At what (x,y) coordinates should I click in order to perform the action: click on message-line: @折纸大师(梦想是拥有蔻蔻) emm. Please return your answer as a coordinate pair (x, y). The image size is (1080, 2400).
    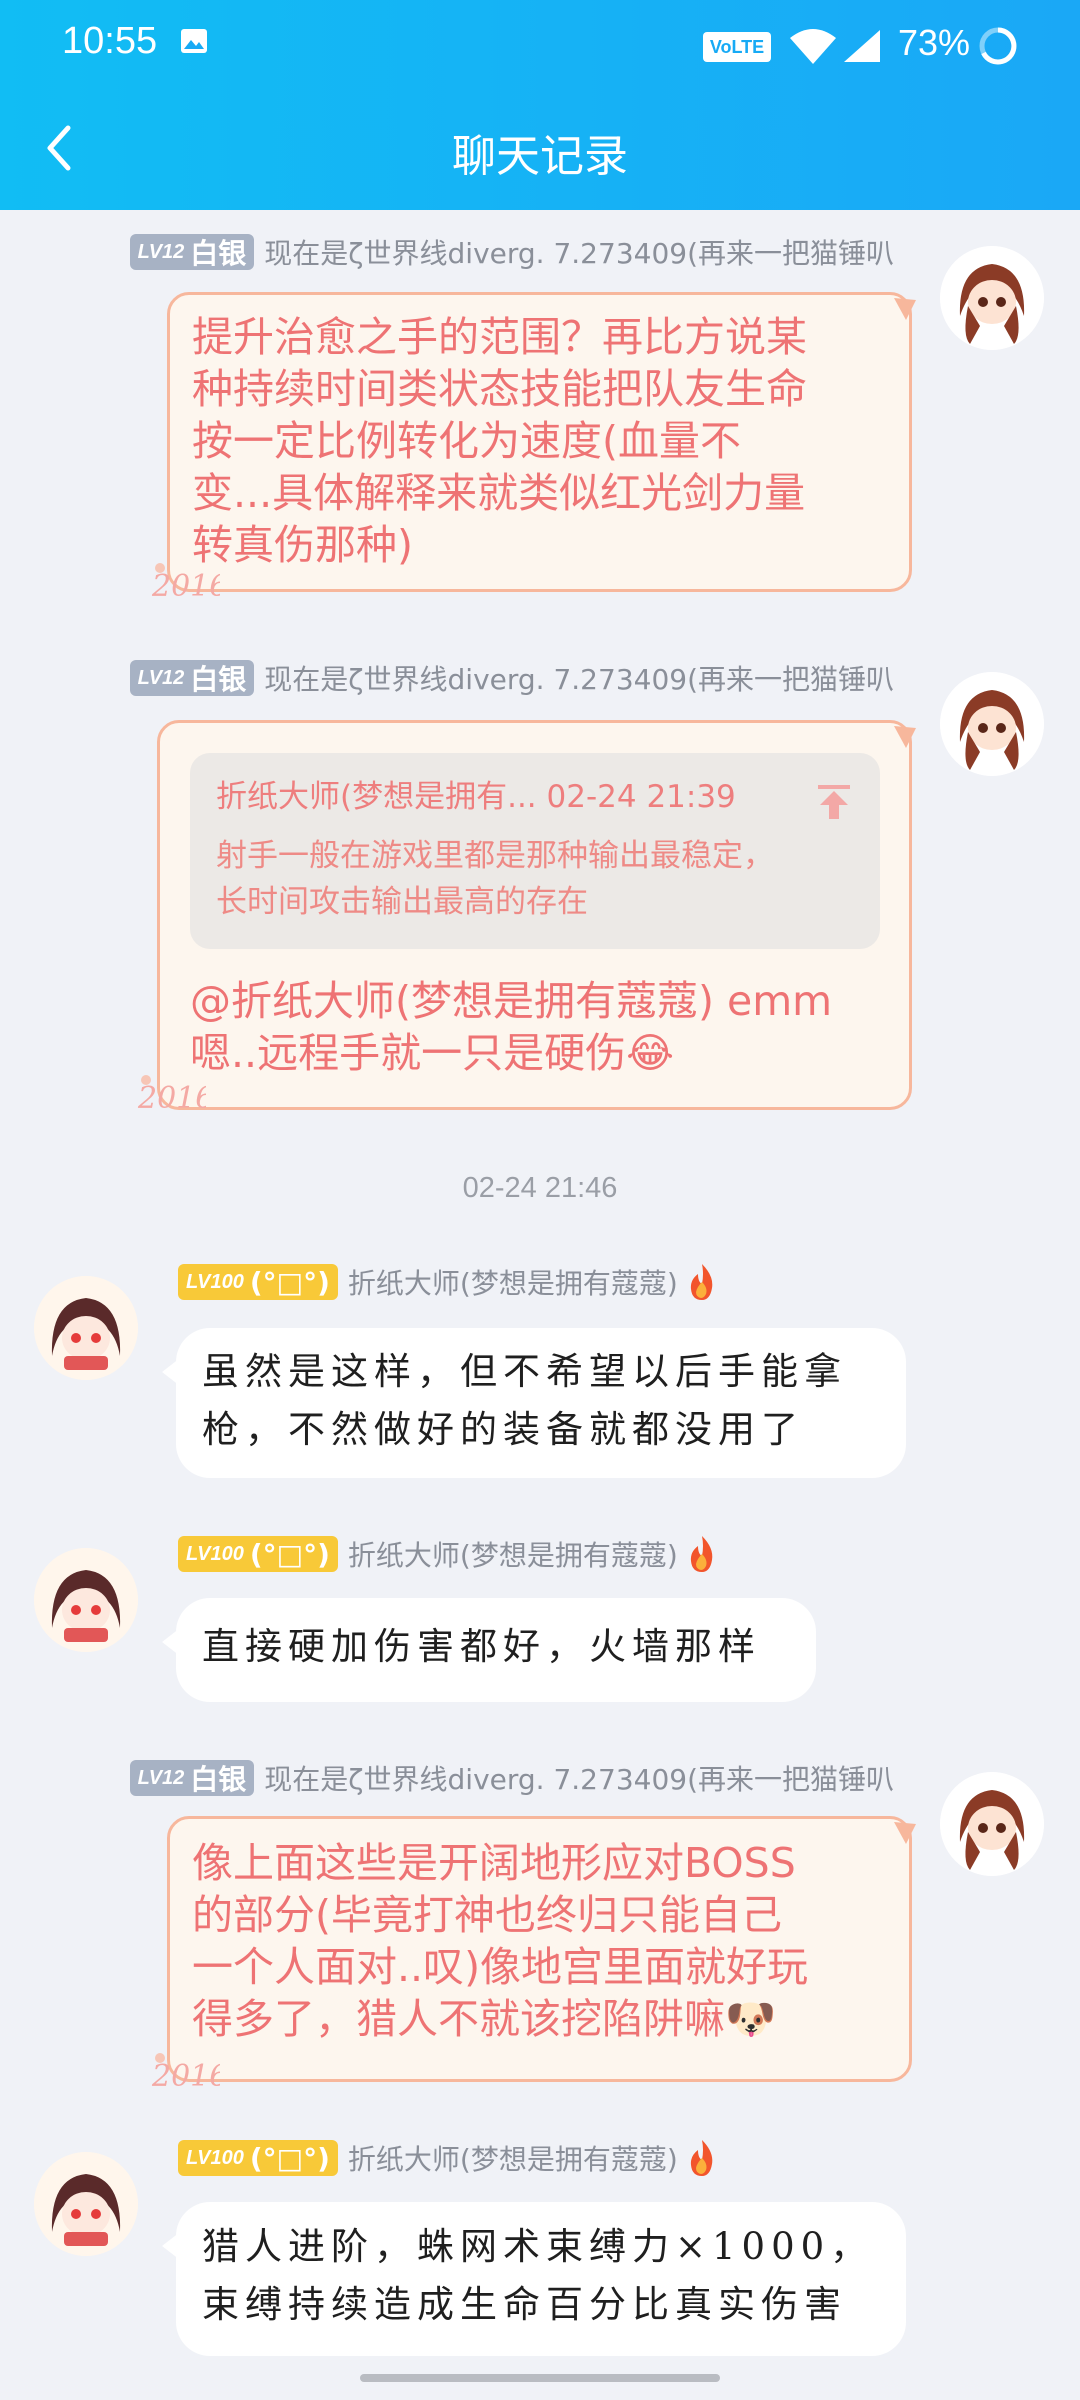
    Looking at the image, I should click on (511, 1001).